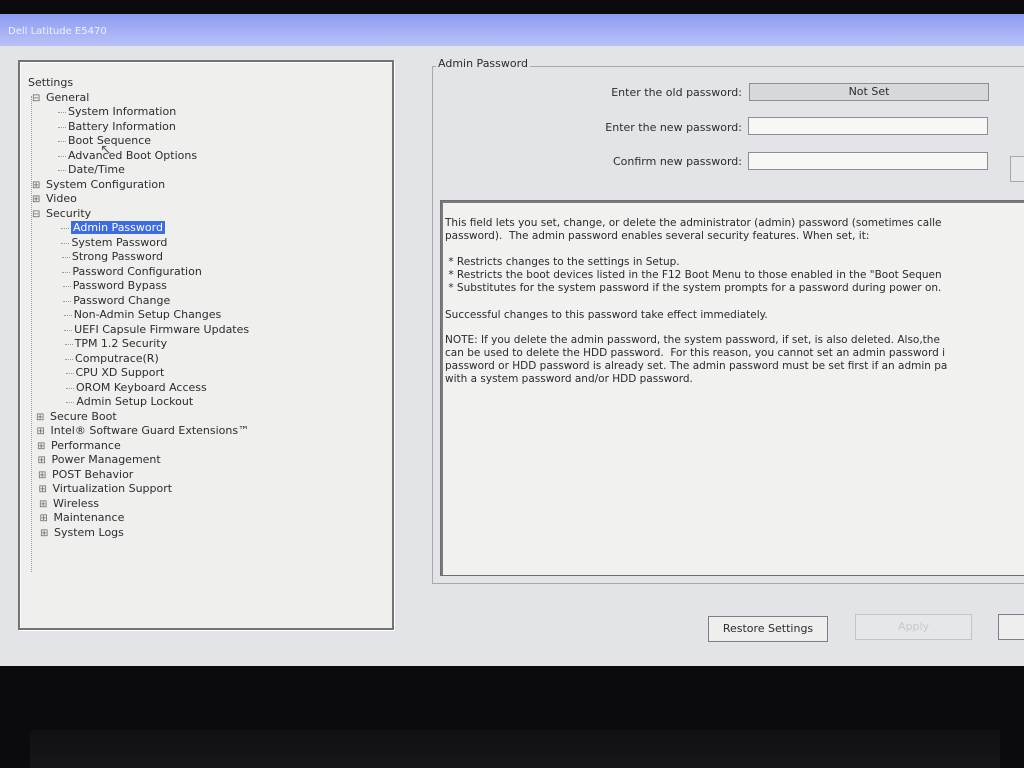 The image size is (1024, 768). What do you see at coordinates (768, 629) in the screenshot?
I see `restore-settings-button: Restore Settings` at bounding box center [768, 629].